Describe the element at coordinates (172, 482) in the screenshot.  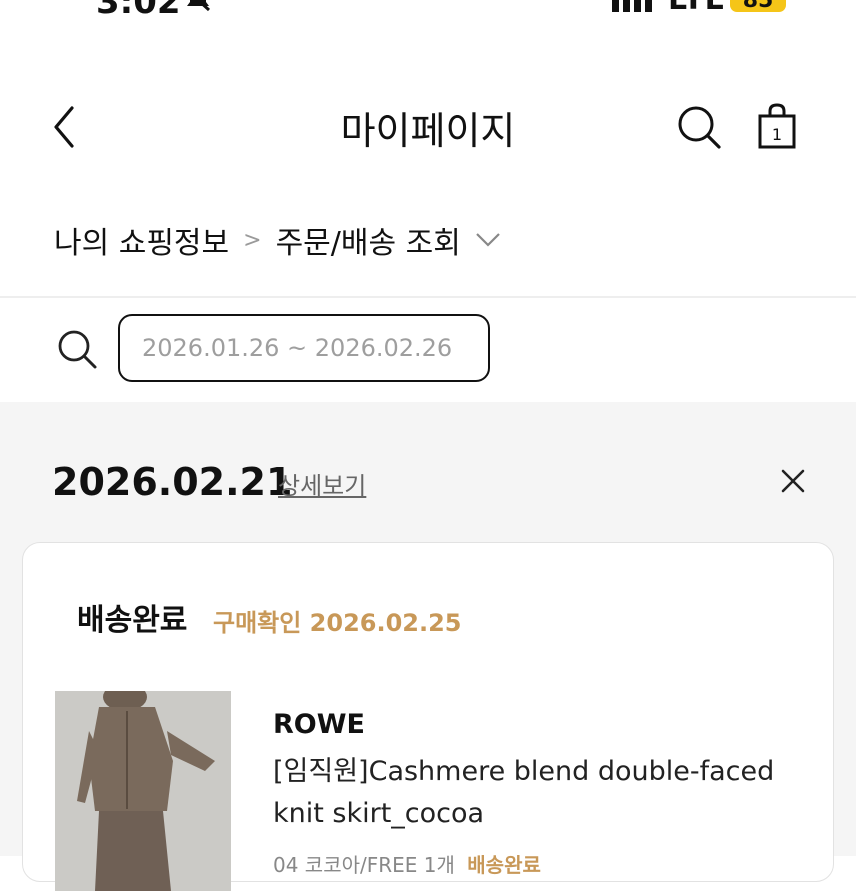
I see `order-date: 2026.02.21` at that location.